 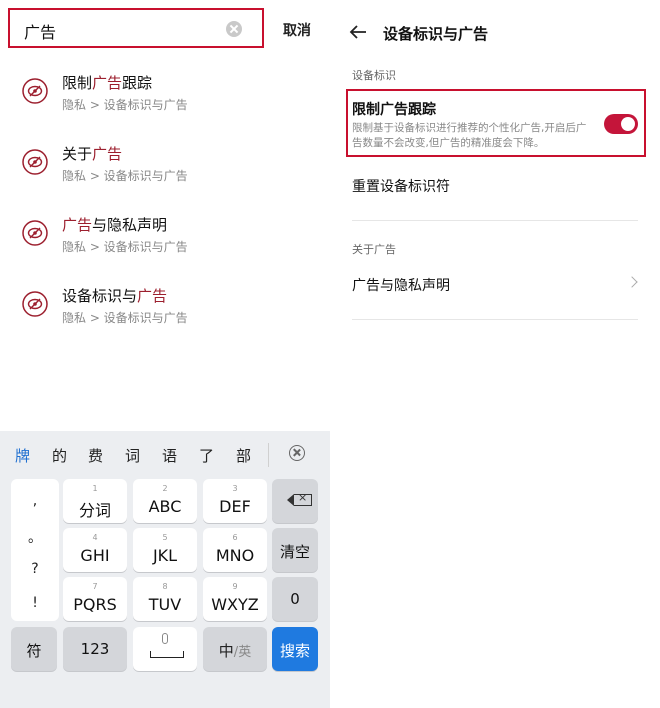 What do you see at coordinates (235, 506) in the screenshot?
I see `key-label: DEF` at bounding box center [235, 506].